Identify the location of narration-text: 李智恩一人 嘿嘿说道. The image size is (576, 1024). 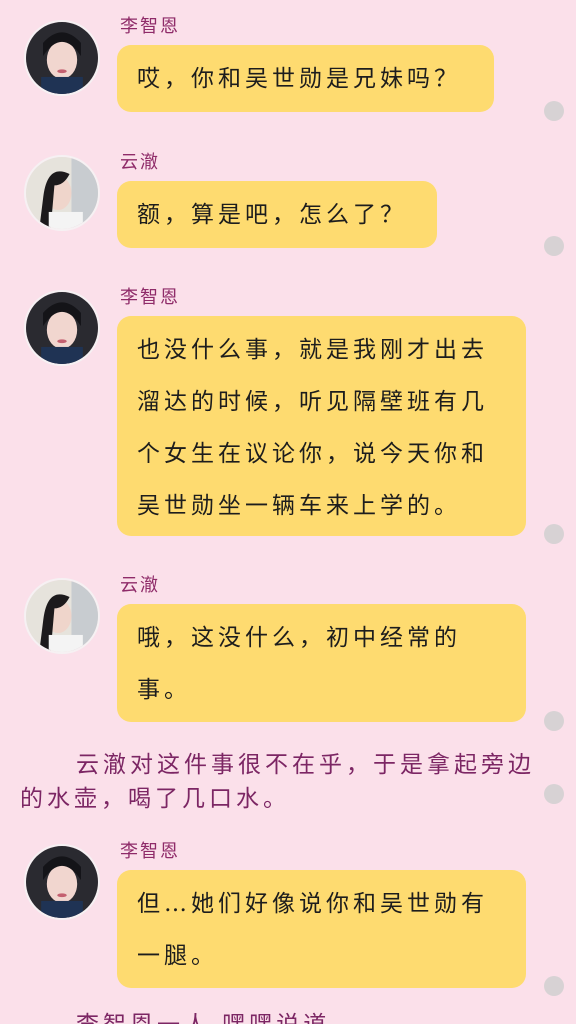
(280, 1016).